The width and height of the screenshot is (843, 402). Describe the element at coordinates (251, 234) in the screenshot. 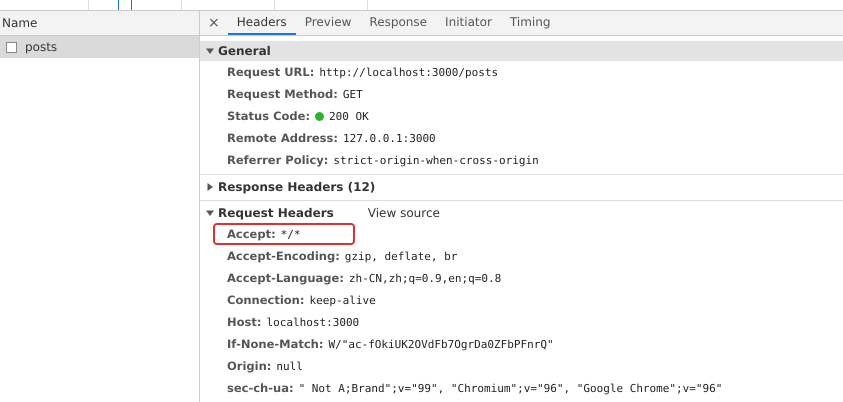

I see `header-name: Accept:` at that location.